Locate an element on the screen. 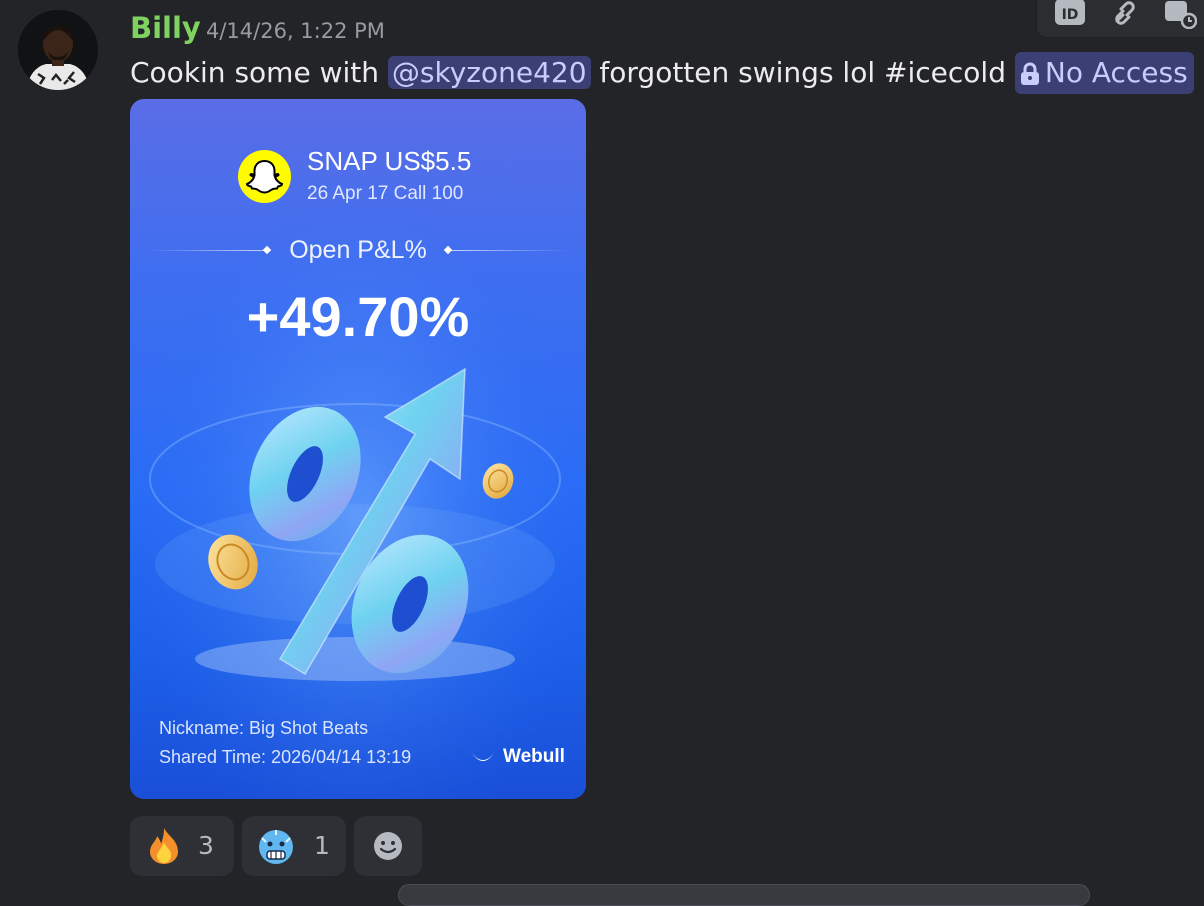 The width and height of the screenshot is (1204, 906). reaction-cold-face: 1 is located at coordinates (294, 846).